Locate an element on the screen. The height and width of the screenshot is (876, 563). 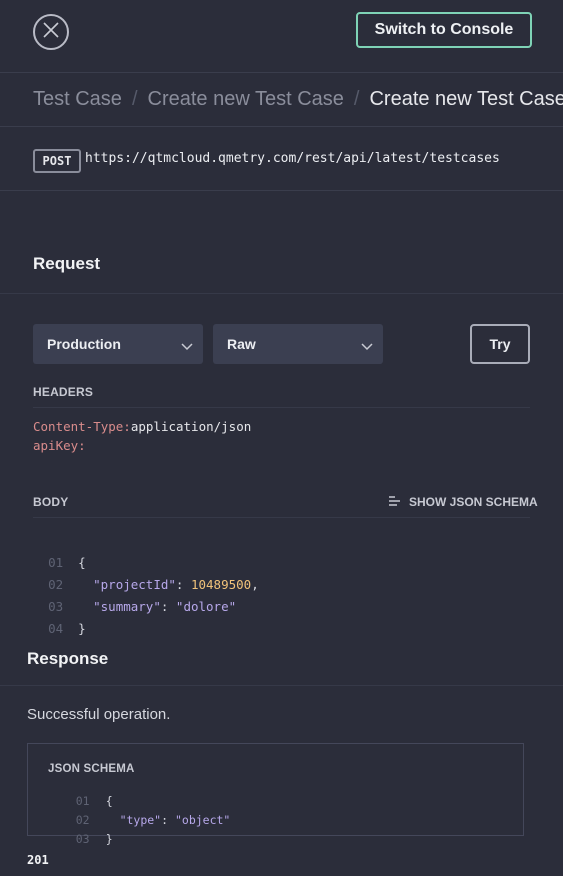
line-number: 03 is located at coordinates (82, 839).